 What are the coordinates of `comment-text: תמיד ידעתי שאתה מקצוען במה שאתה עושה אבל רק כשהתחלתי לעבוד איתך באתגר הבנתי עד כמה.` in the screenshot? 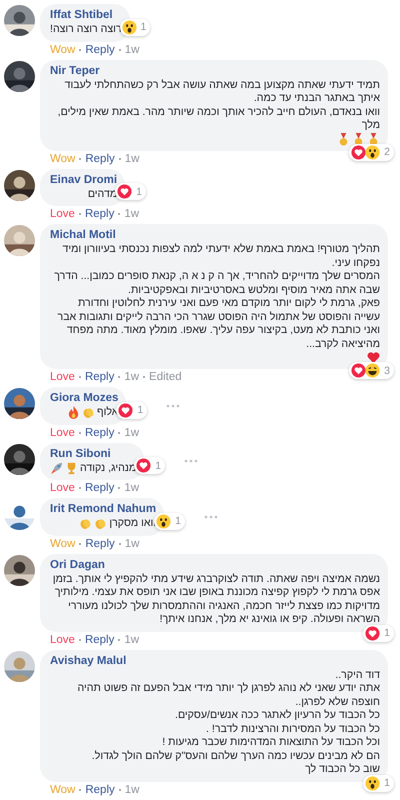 It's located at (222, 92).